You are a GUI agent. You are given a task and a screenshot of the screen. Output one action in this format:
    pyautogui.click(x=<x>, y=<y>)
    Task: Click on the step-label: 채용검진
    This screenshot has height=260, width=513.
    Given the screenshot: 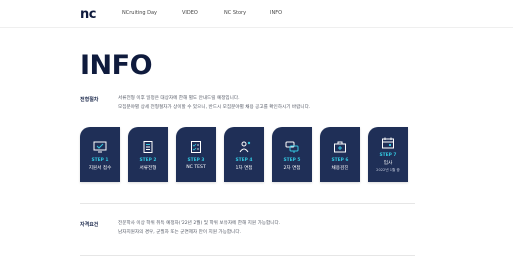 What is the action you would take?
    pyautogui.click(x=340, y=168)
    